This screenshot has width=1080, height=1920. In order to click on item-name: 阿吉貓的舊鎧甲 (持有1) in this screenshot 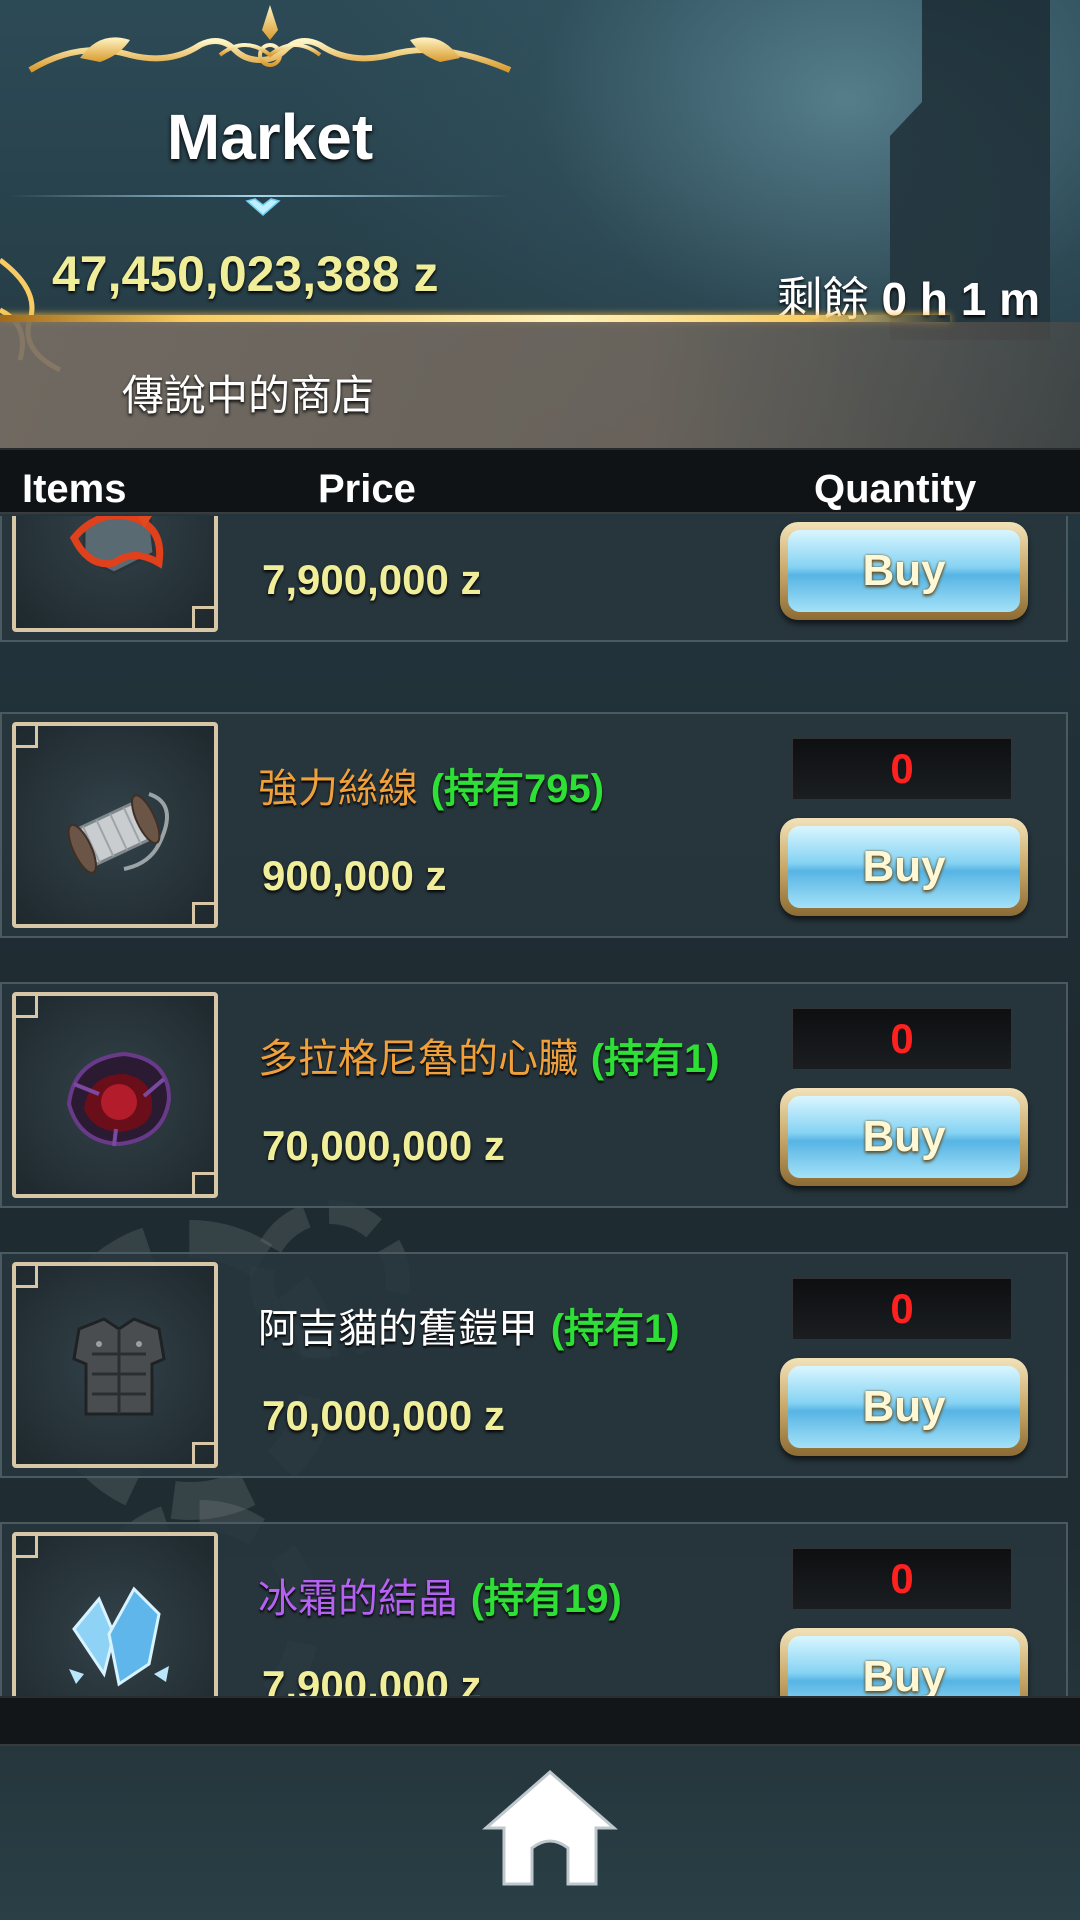, I will do `click(469, 1329)`.